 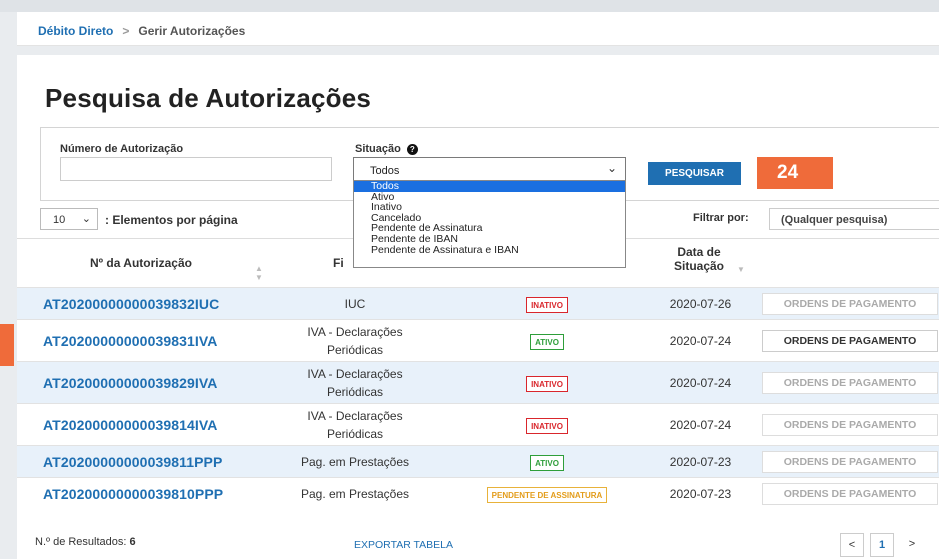 What do you see at coordinates (131, 304) in the screenshot?
I see `auth-id-link: AT20200000000039832IUC` at bounding box center [131, 304].